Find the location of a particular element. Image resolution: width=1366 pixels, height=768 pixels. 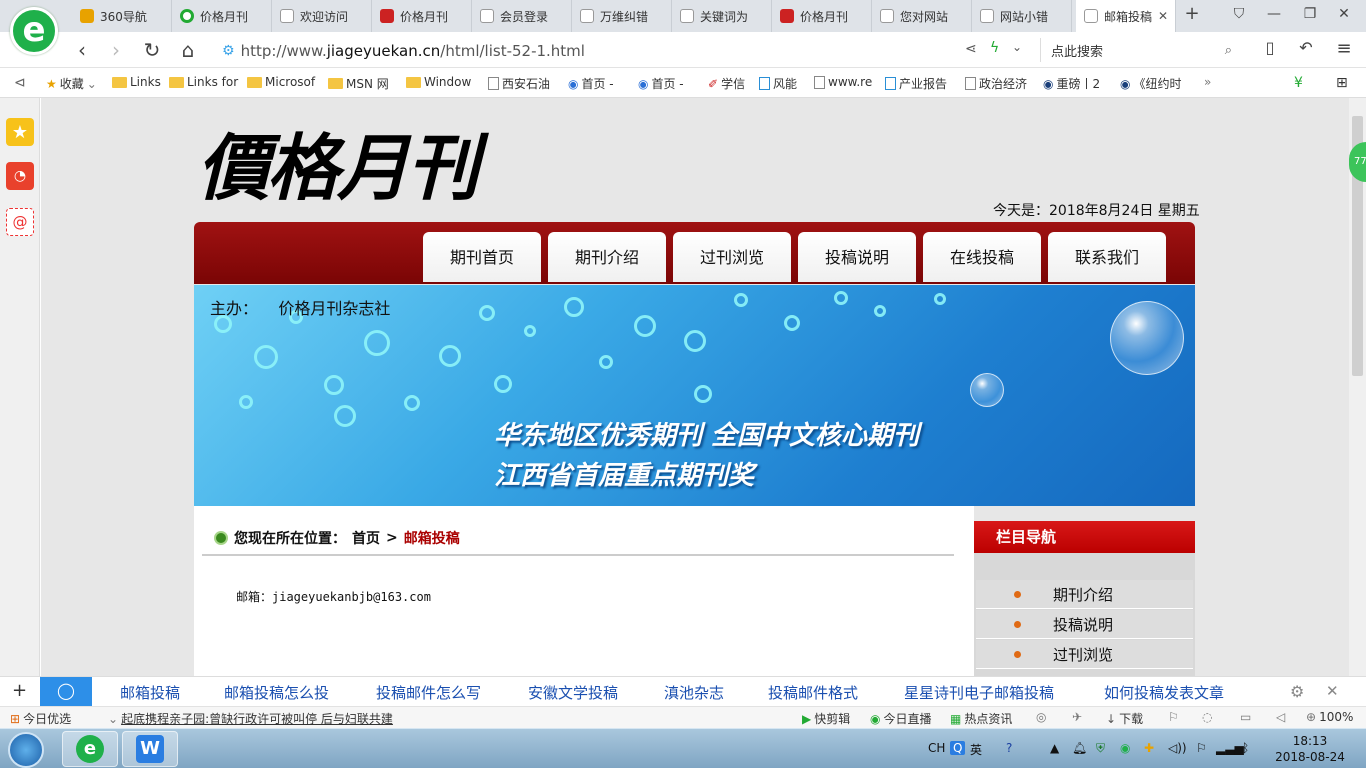

sound-icon: ◁ is located at coordinates (1280, 717).